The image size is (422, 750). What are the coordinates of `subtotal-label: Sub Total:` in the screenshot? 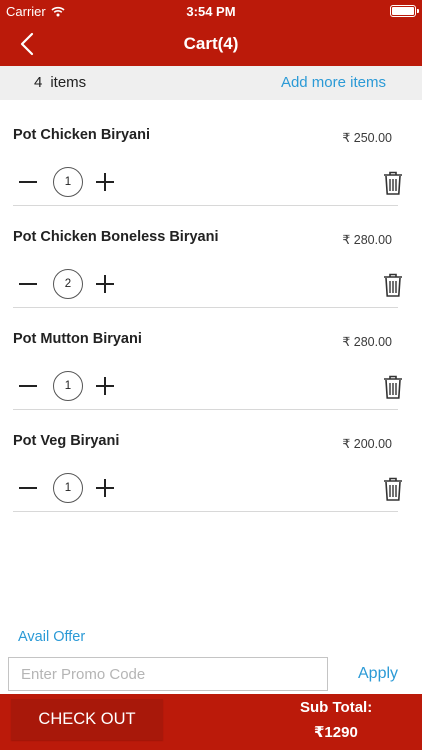 It's located at (336, 707).